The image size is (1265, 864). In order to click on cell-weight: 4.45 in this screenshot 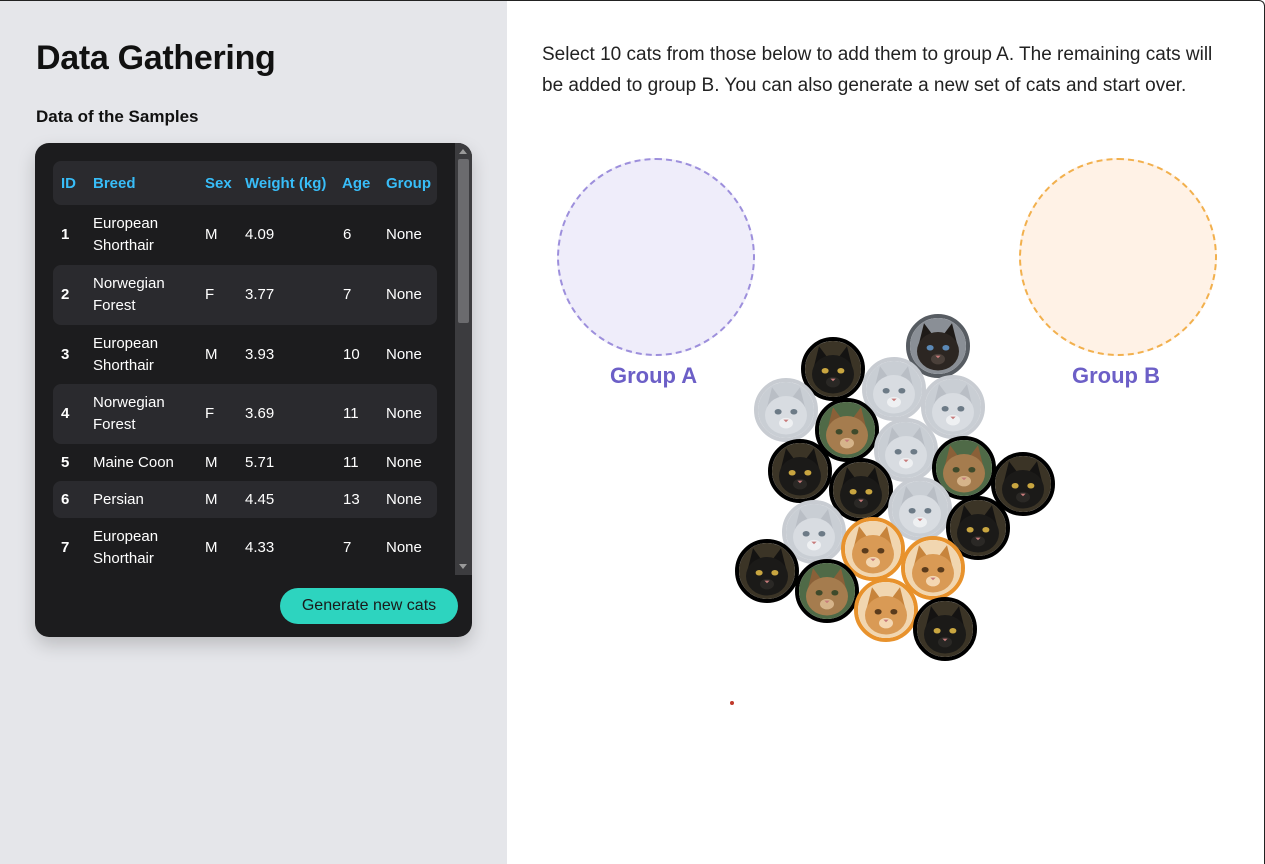, I will do `click(260, 499)`.